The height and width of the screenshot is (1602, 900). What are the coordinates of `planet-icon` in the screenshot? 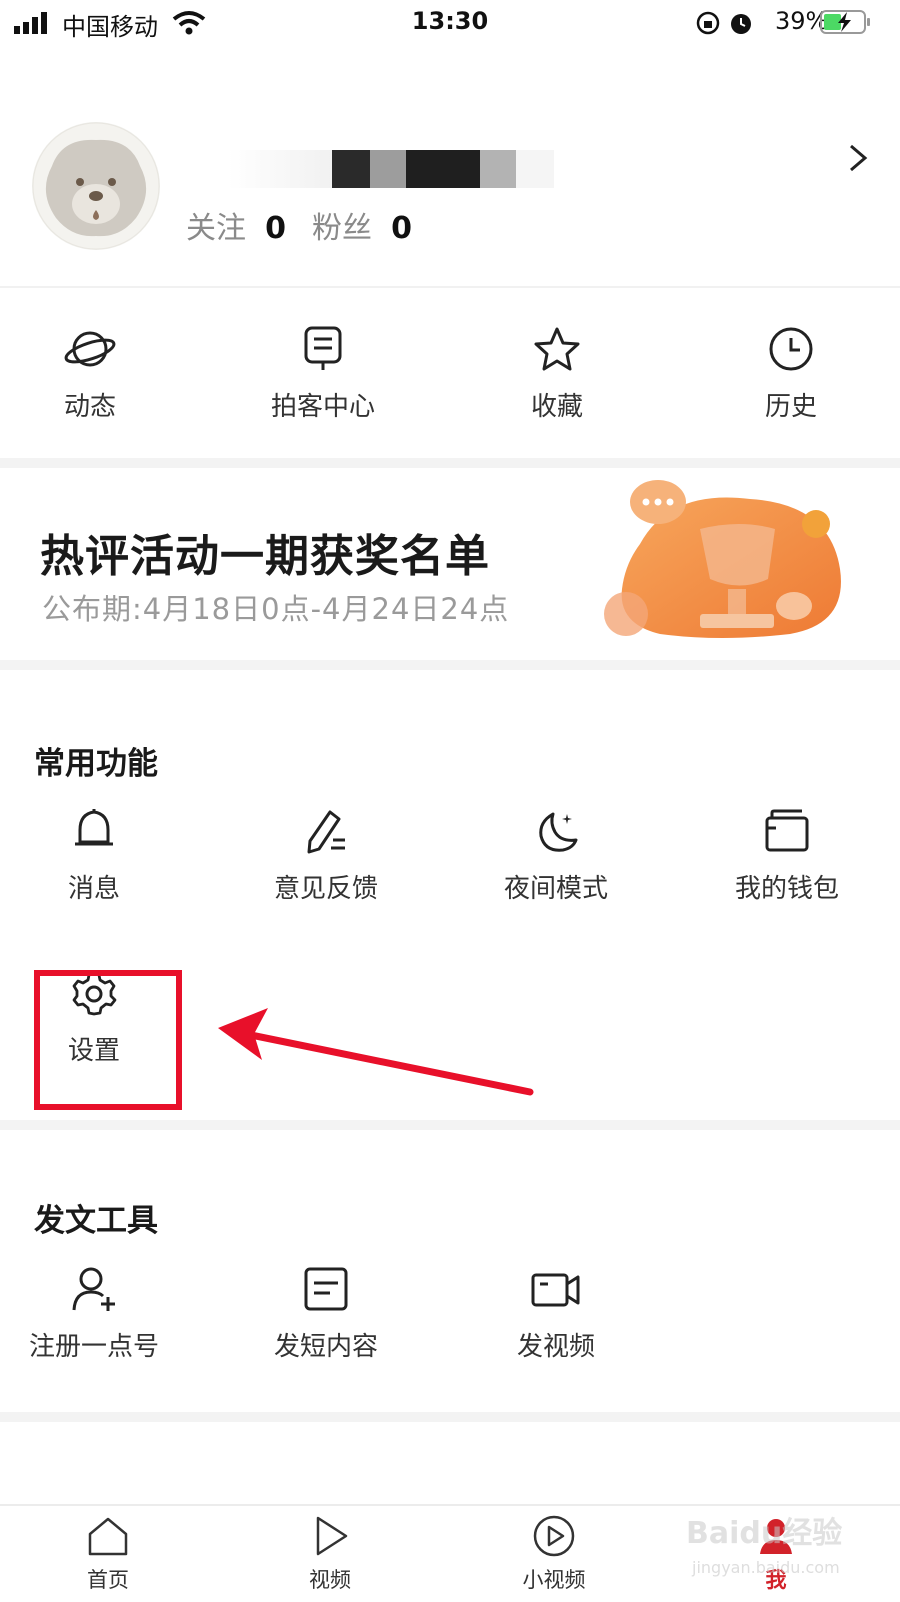 It's located at (90, 349).